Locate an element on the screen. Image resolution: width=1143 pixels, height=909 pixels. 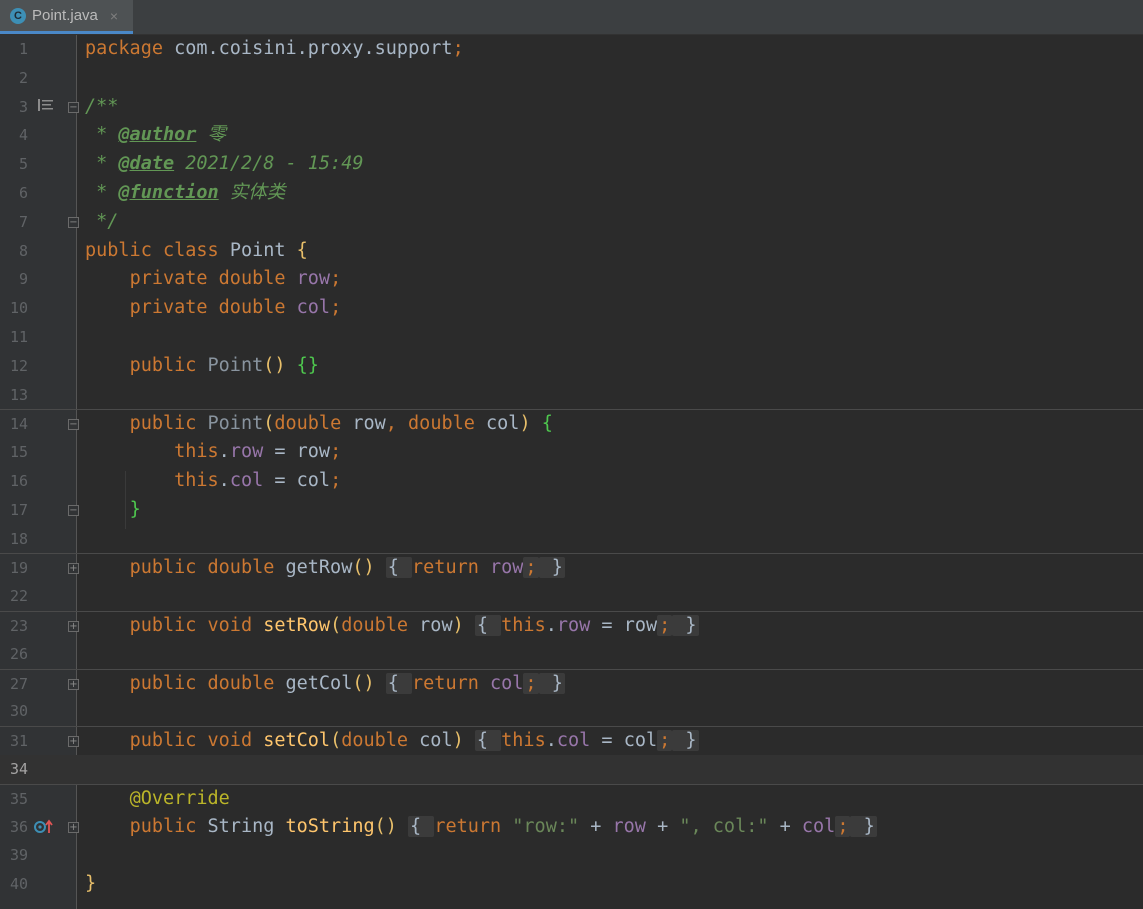
code-line: 39 is located at coordinates (571, 855).